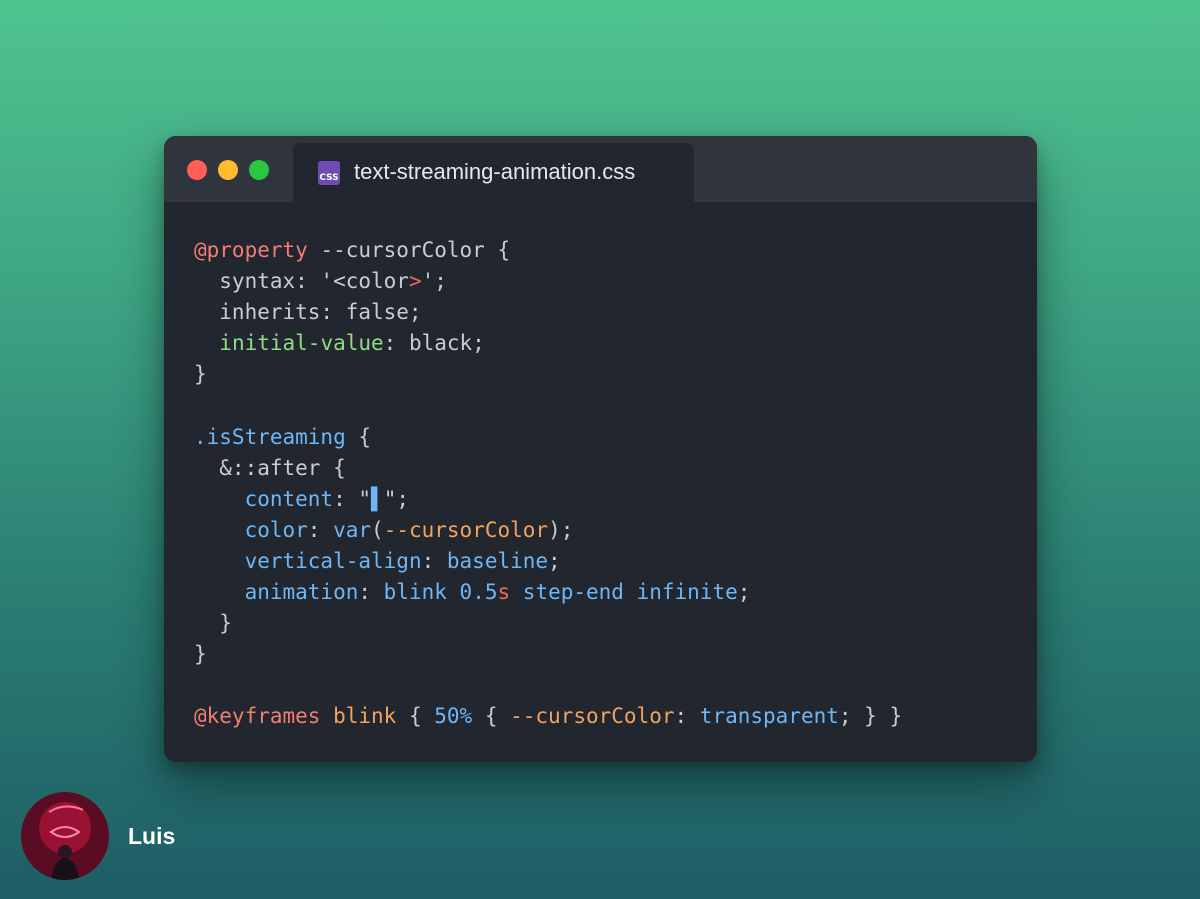 The height and width of the screenshot is (899, 1200). I want to click on code-line: vertical-align: baseline;, so click(548, 561).